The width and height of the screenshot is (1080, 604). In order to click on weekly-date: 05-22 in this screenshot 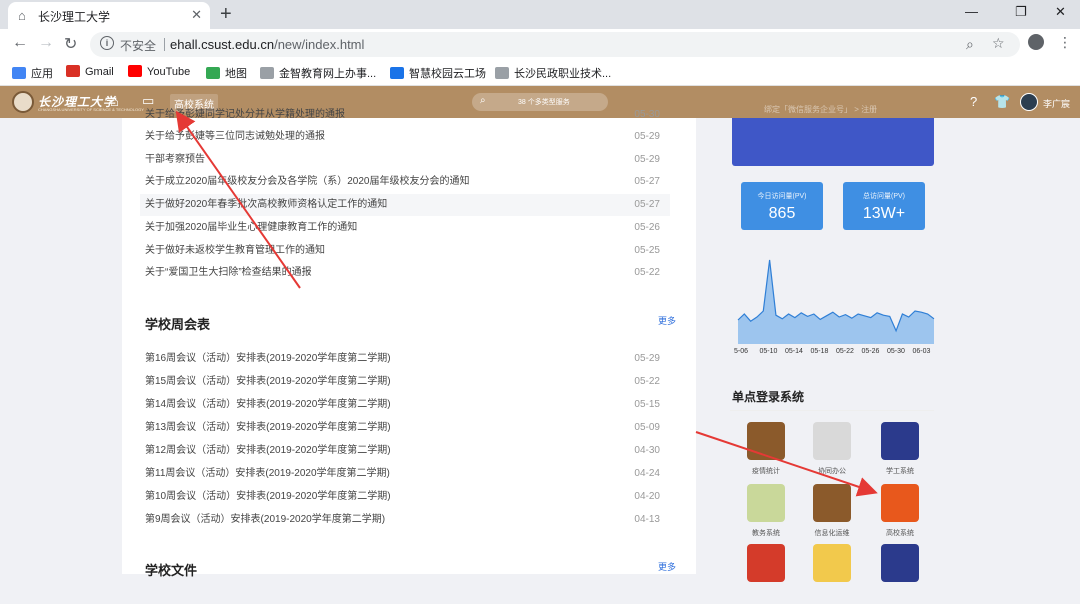, I will do `click(647, 381)`.